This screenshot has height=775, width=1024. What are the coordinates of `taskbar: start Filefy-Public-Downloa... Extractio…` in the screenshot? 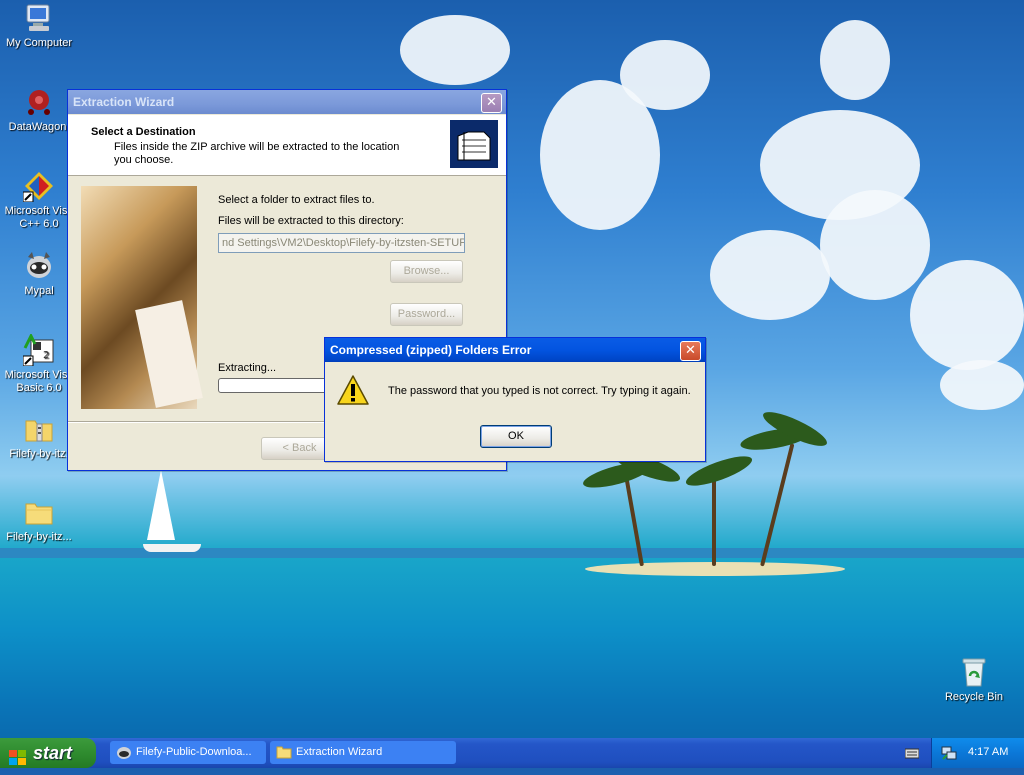 It's located at (512, 753).